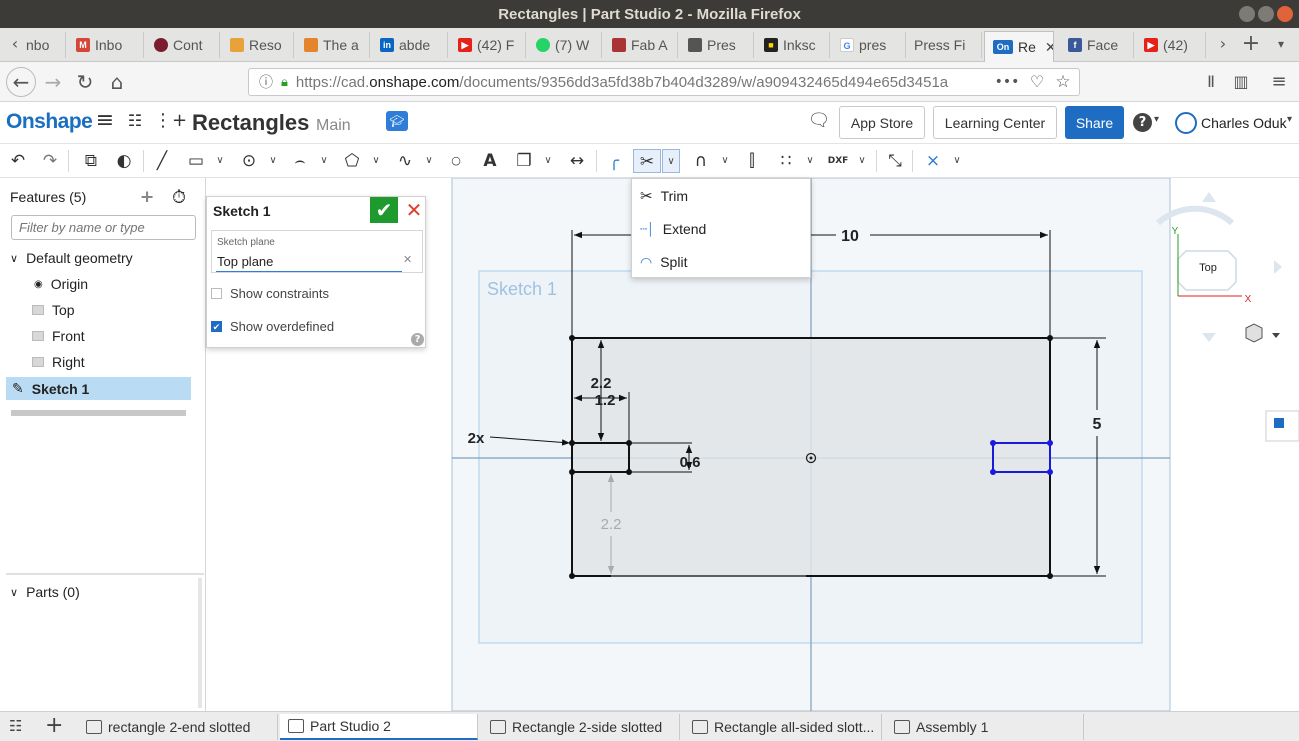 This screenshot has width=1299, height=741. Describe the element at coordinates (1279, 82) in the screenshot. I see `hamburger-menu-icon: ≡` at that location.